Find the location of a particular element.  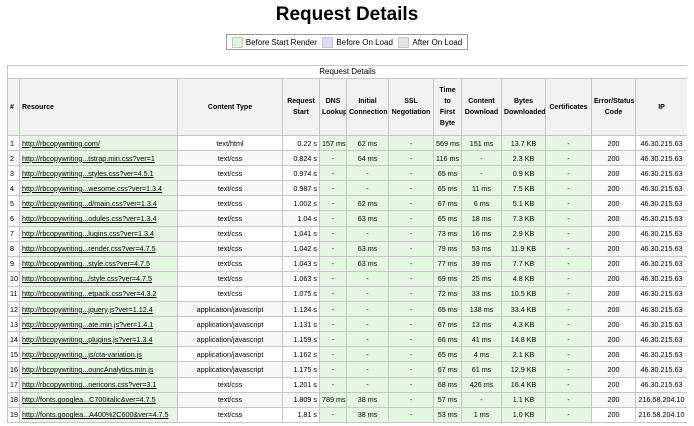

col-content-download-cell: 18 ms is located at coordinates (481, 218).